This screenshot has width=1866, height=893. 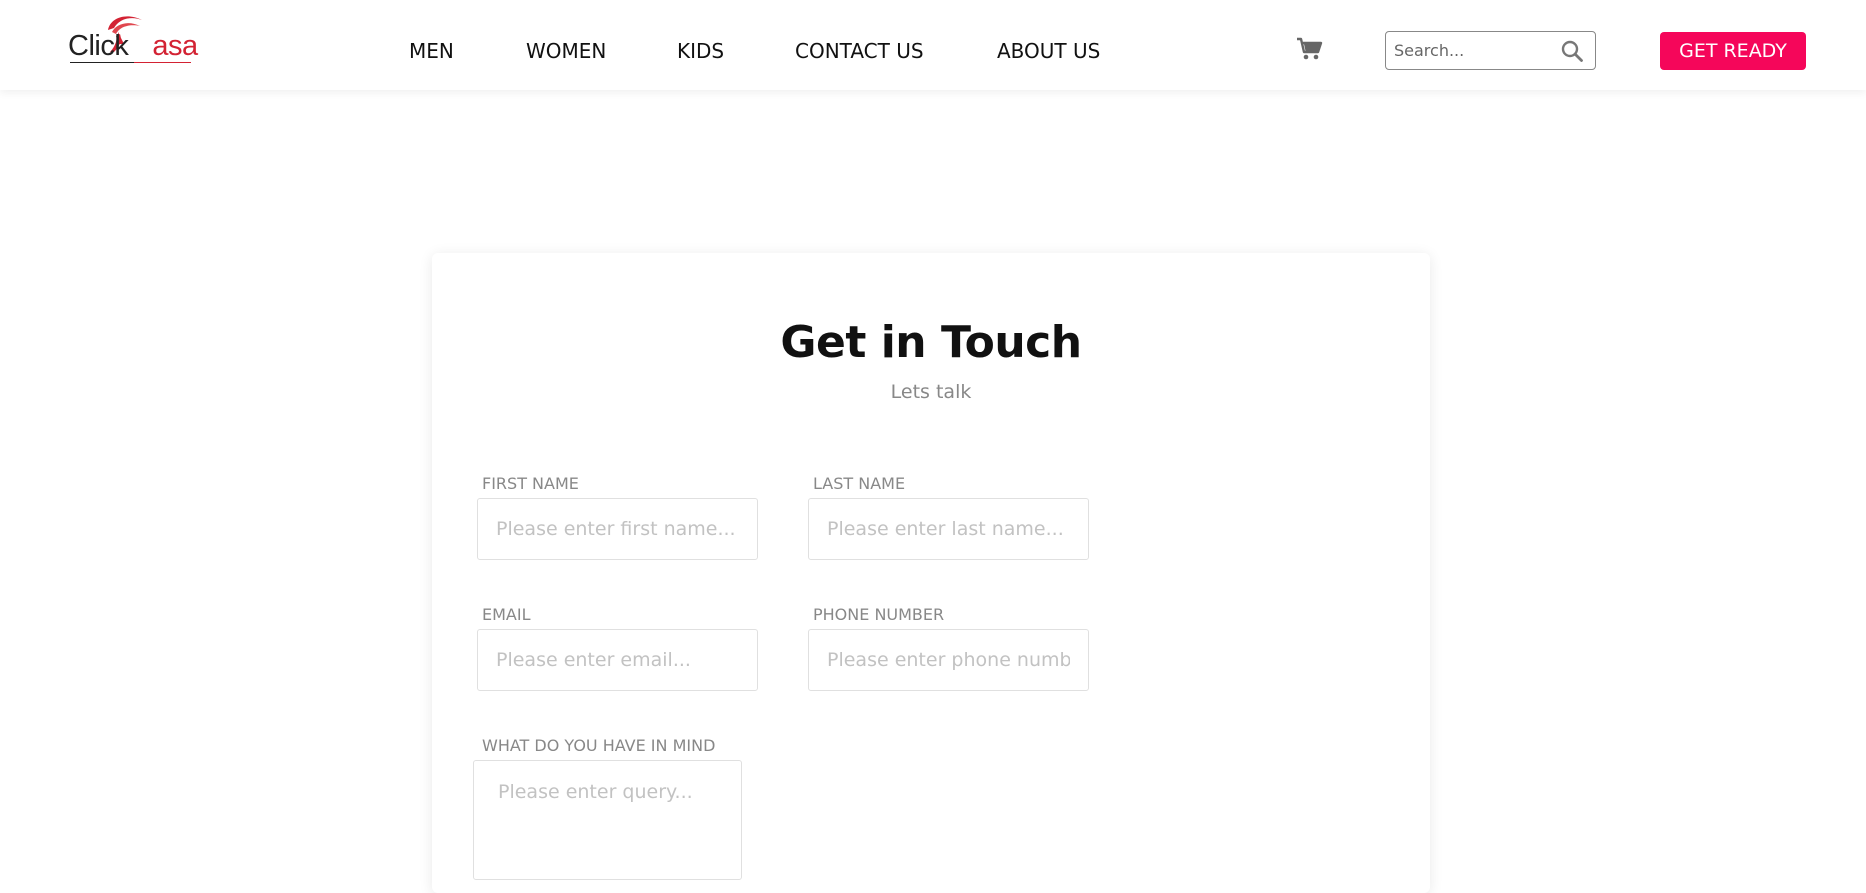 I want to click on nav-item-about-us: ABOUT US, so click(x=1048, y=51).